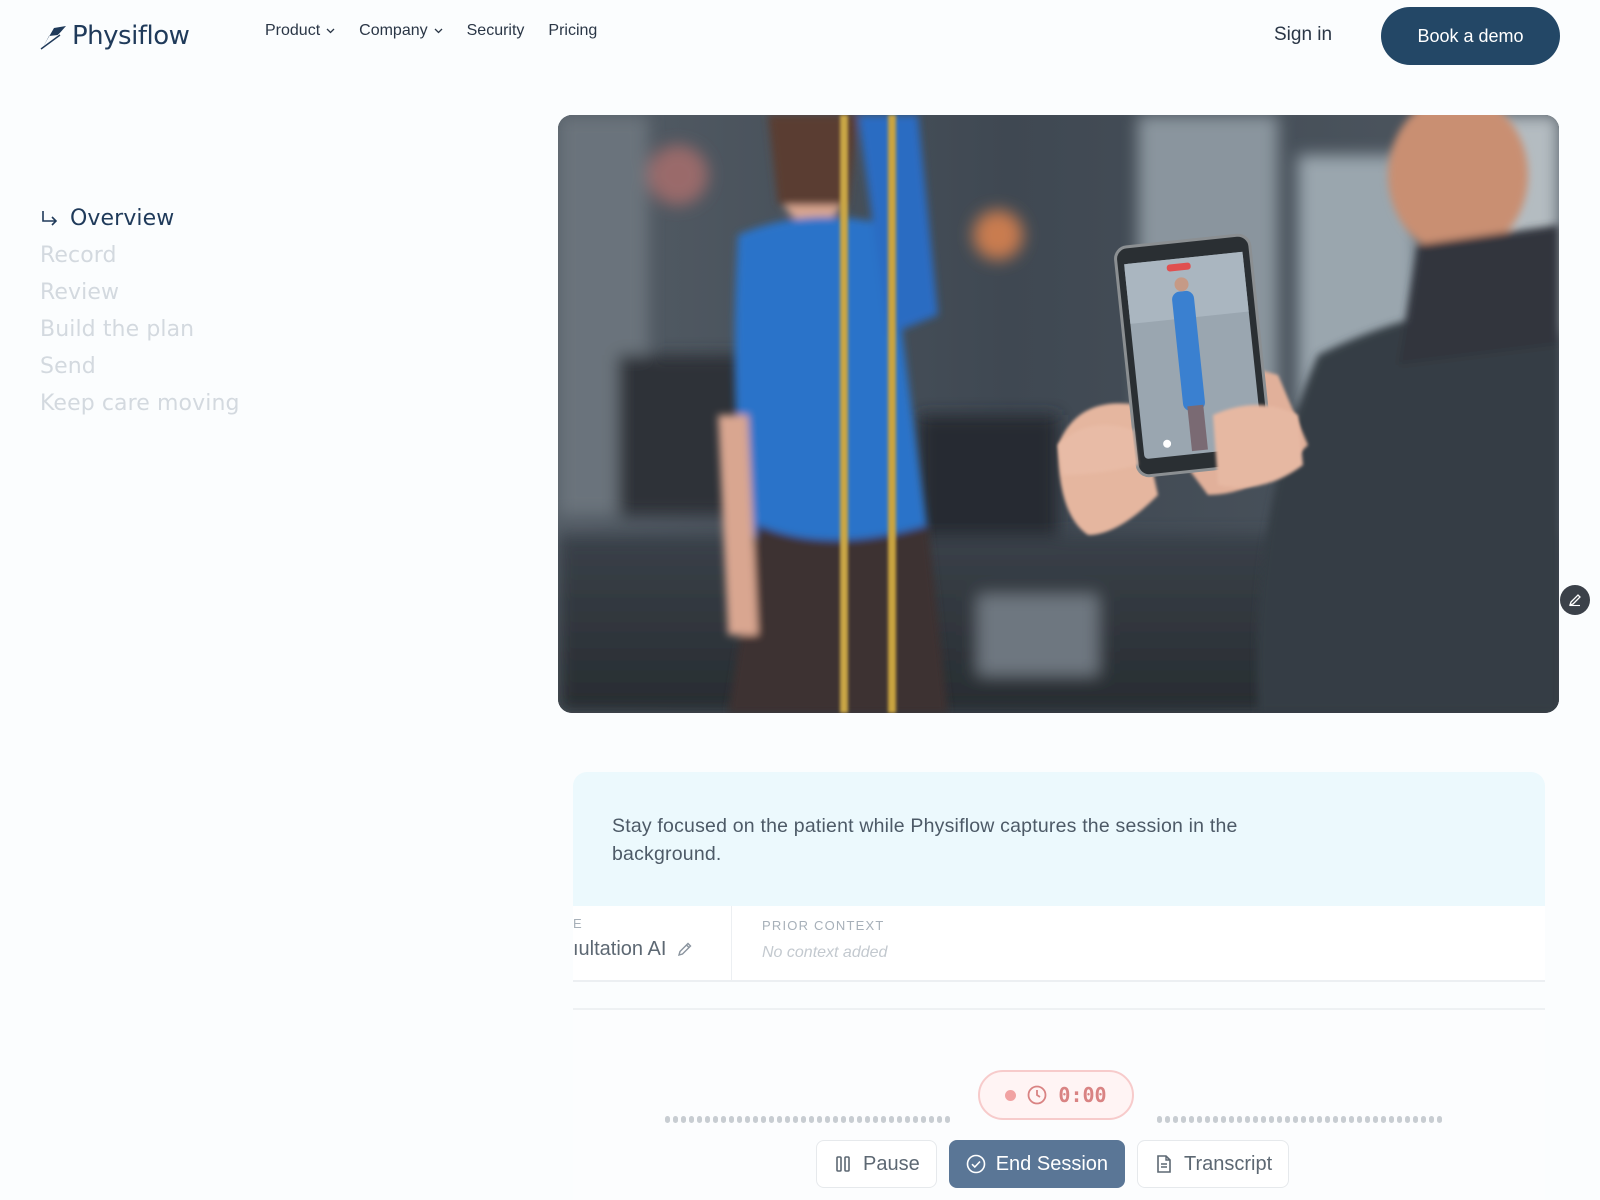  What do you see at coordinates (293, 30) in the screenshot?
I see `nav-product-label: Product` at bounding box center [293, 30].